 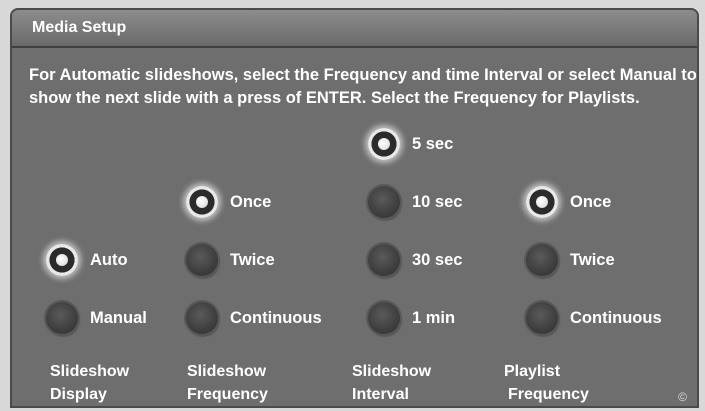 I want to click on column-heading-slideshow-frequency: Slideshow Frequency, so click(x=227, y=383).